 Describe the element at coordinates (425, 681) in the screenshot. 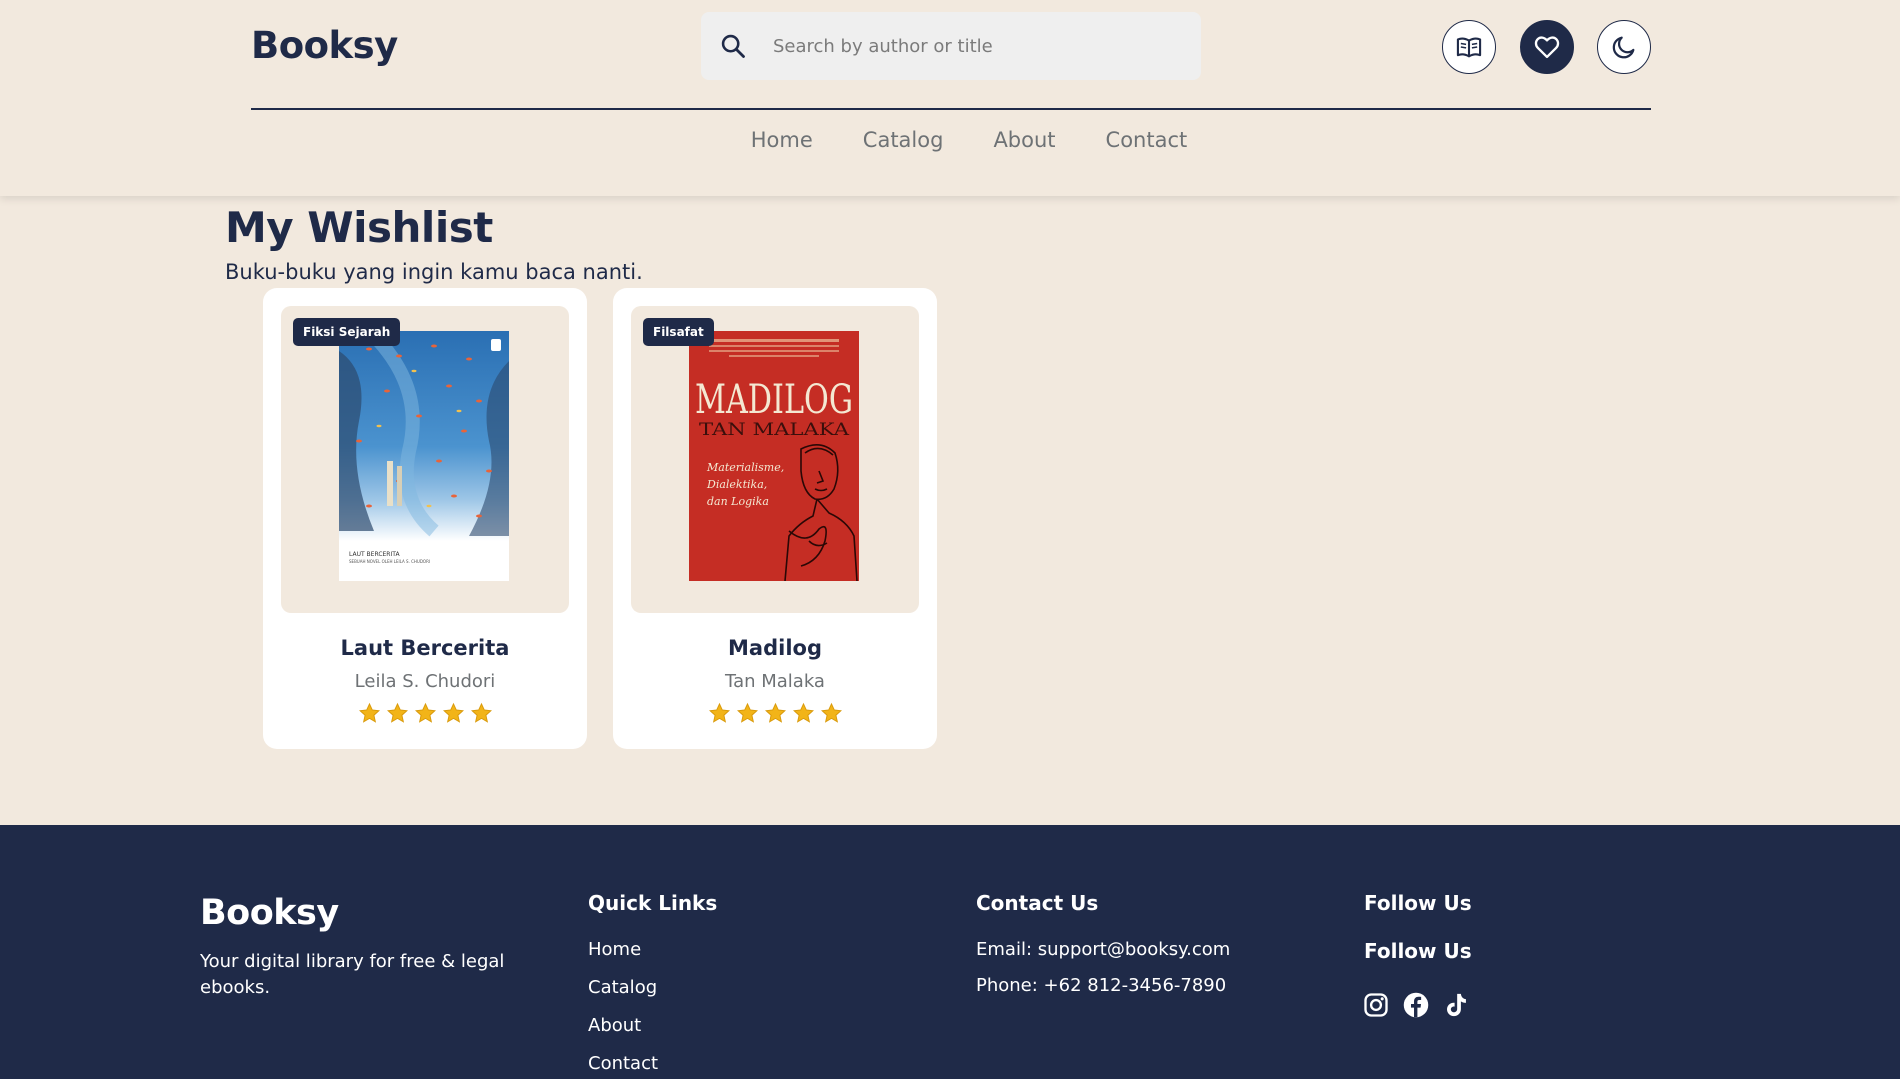

I see `book-author: Leila S. Chudori` at that location.